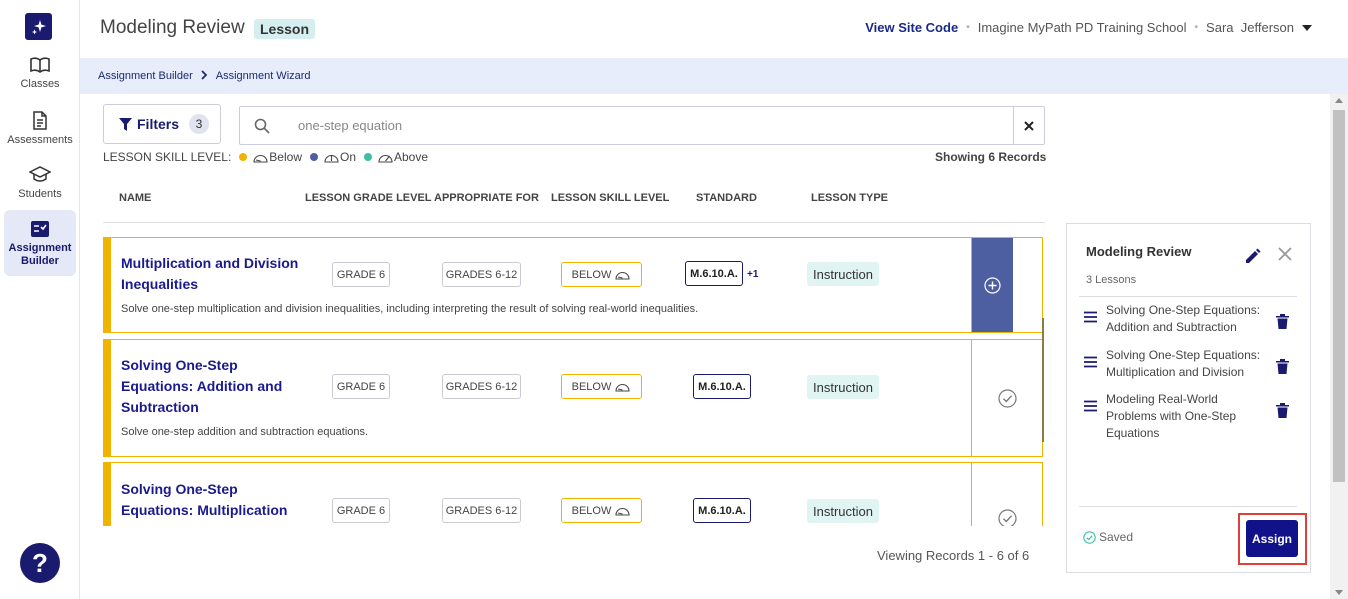 Image resolution: width=1348 pixels, height=599 pixels. Describe the element at coordinates (40, 73) in the screenshot. I see `nav-item-classes: Classes` at that location.